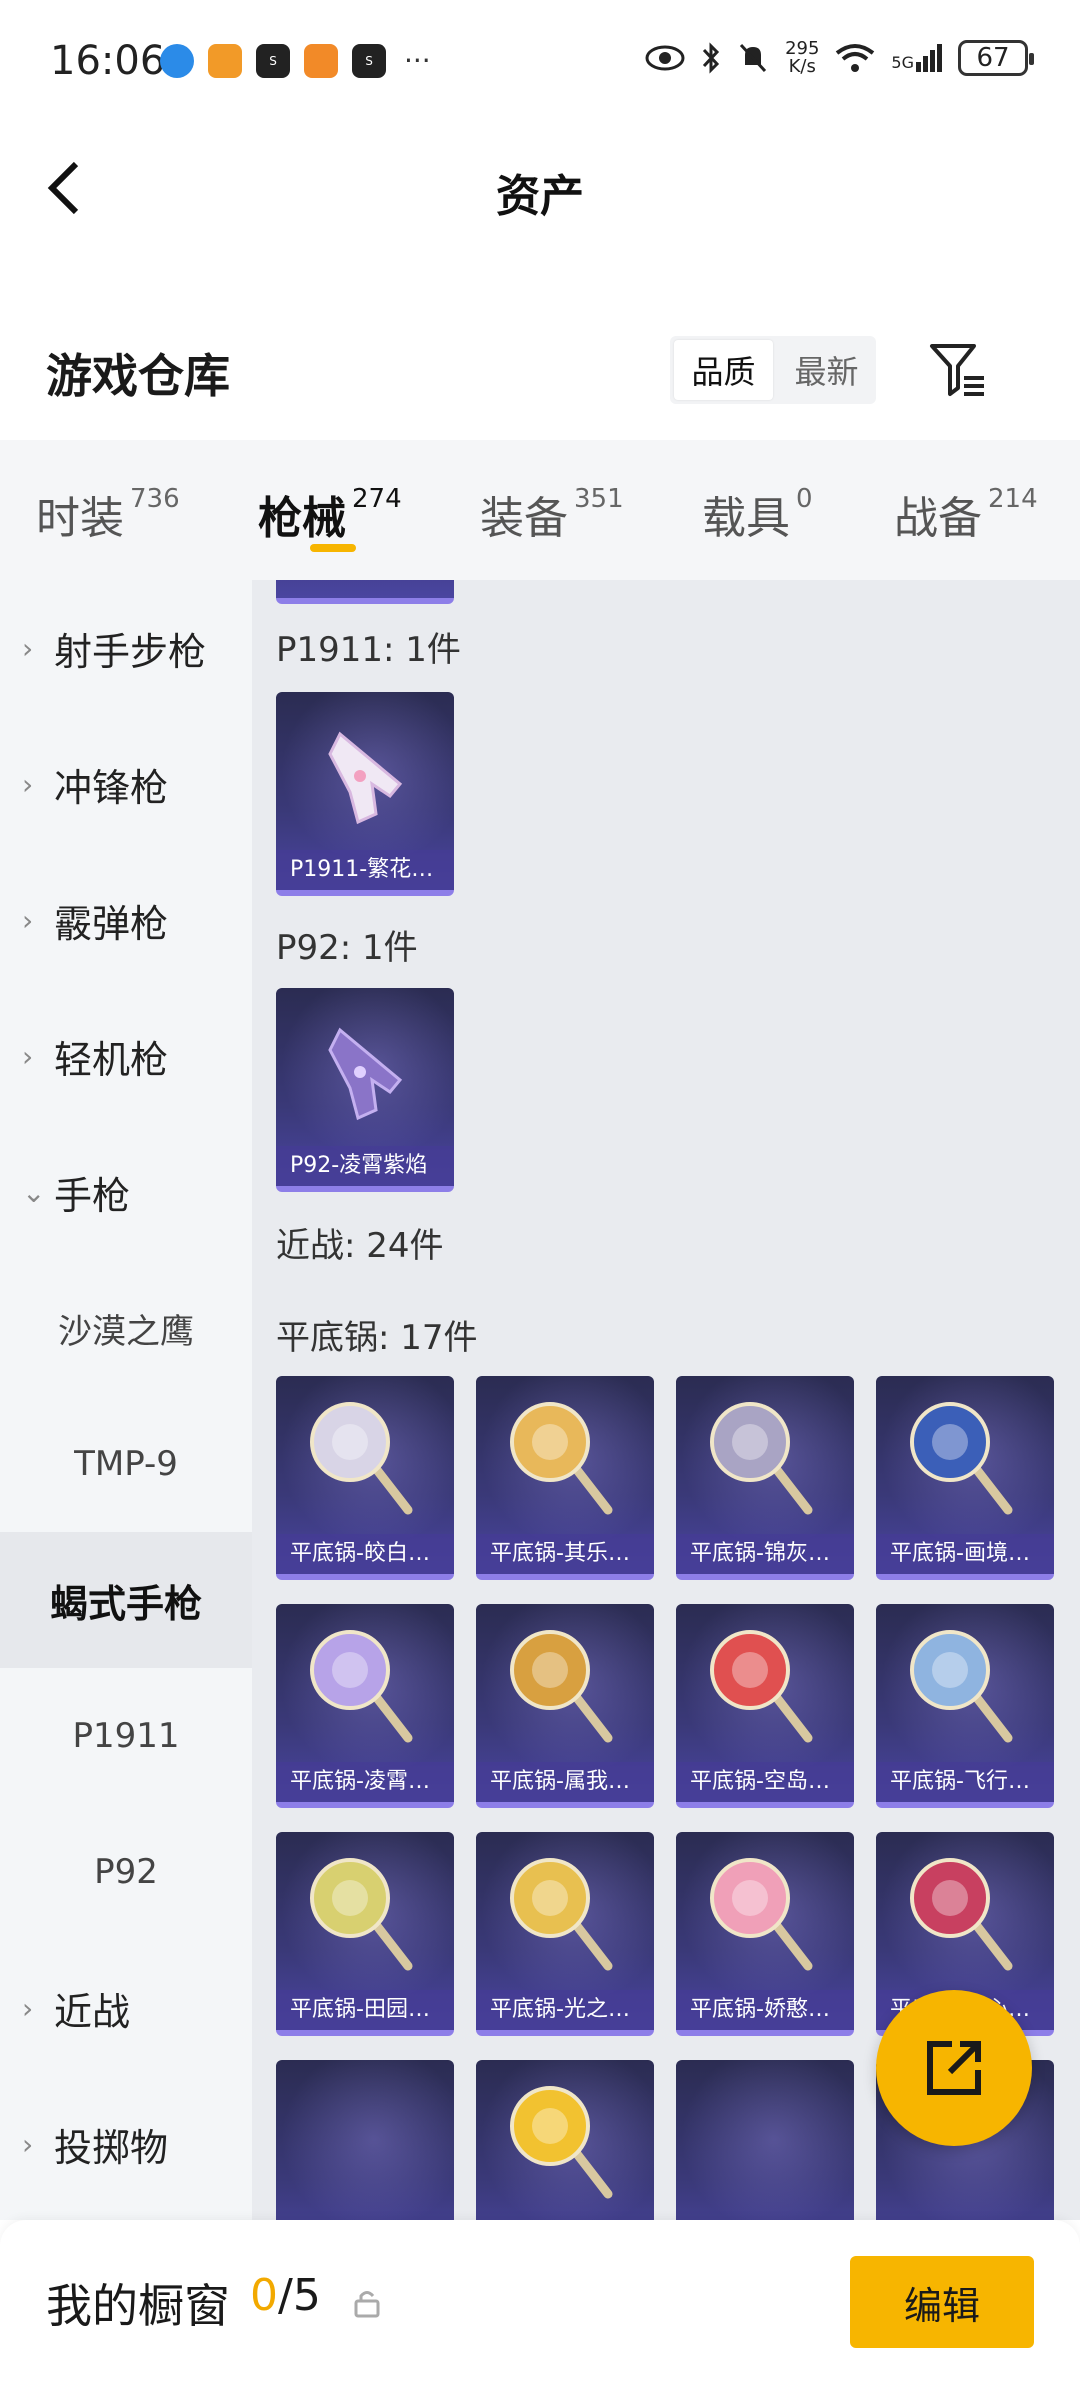 The height and width of the screenshot is (2382, 1080). Describe the element at coordinates (552, 493) in the screenshot. I see `tab-equipment: 装备 351` at that location.